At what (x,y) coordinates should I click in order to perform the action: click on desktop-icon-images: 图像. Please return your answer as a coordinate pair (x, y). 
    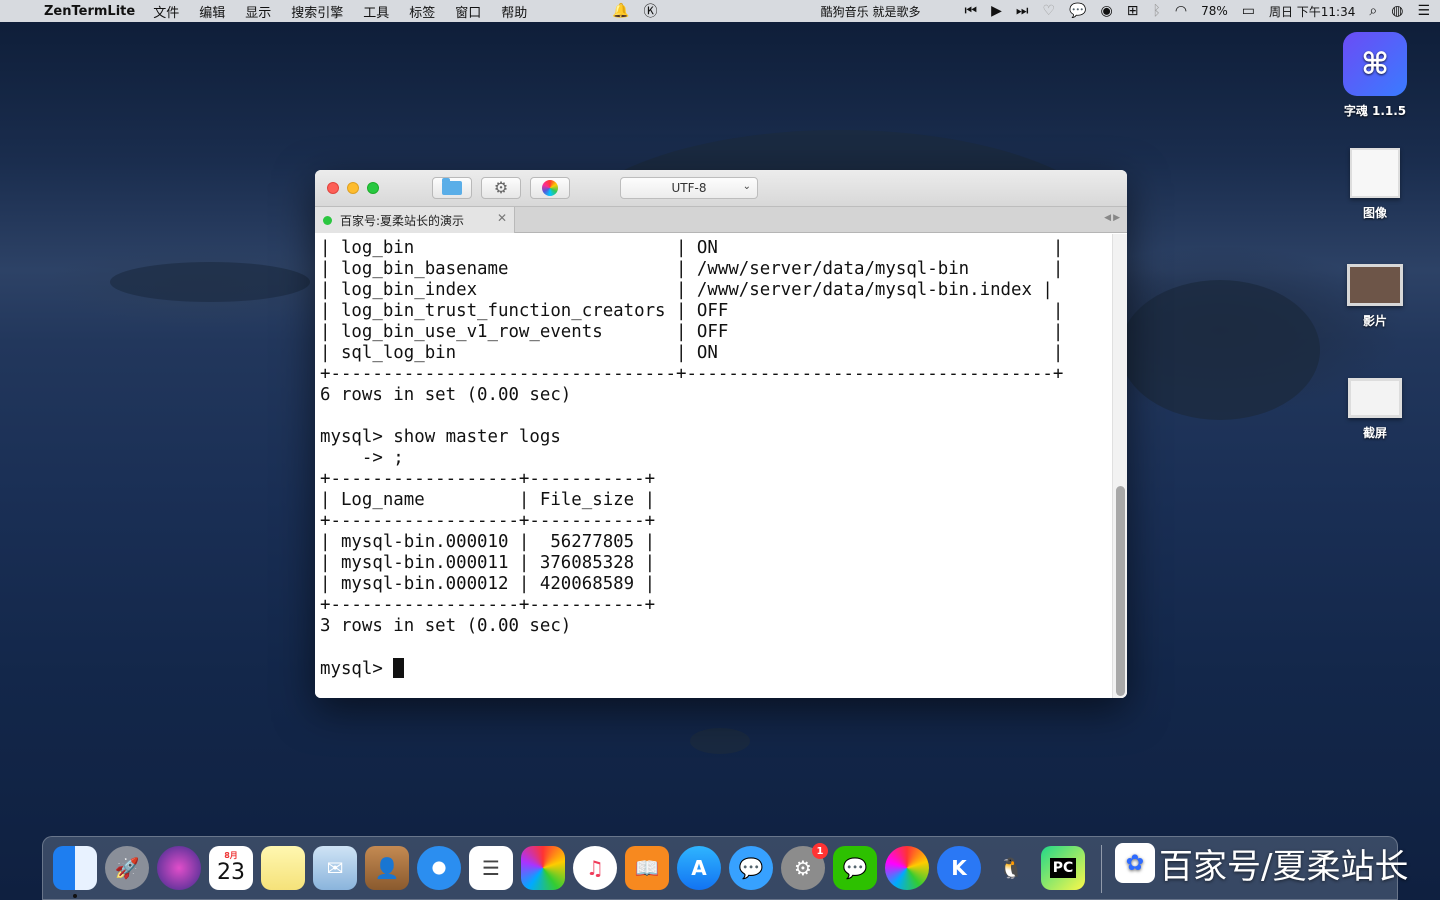
    Looking at the image, I should click on (1375, 184).